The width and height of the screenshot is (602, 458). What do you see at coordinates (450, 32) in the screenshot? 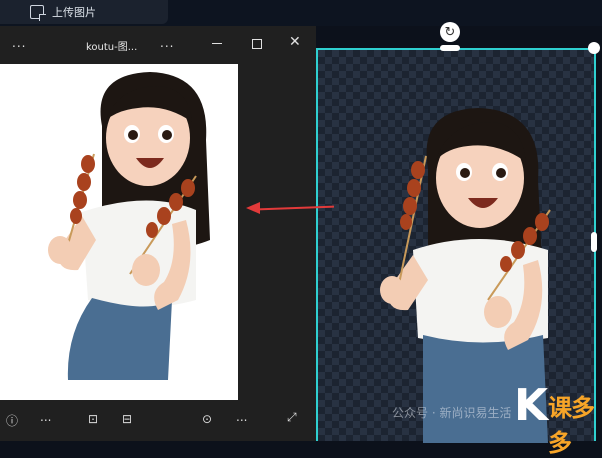
I see `rotate-icon: ↻` at bounding box center [450, 32].